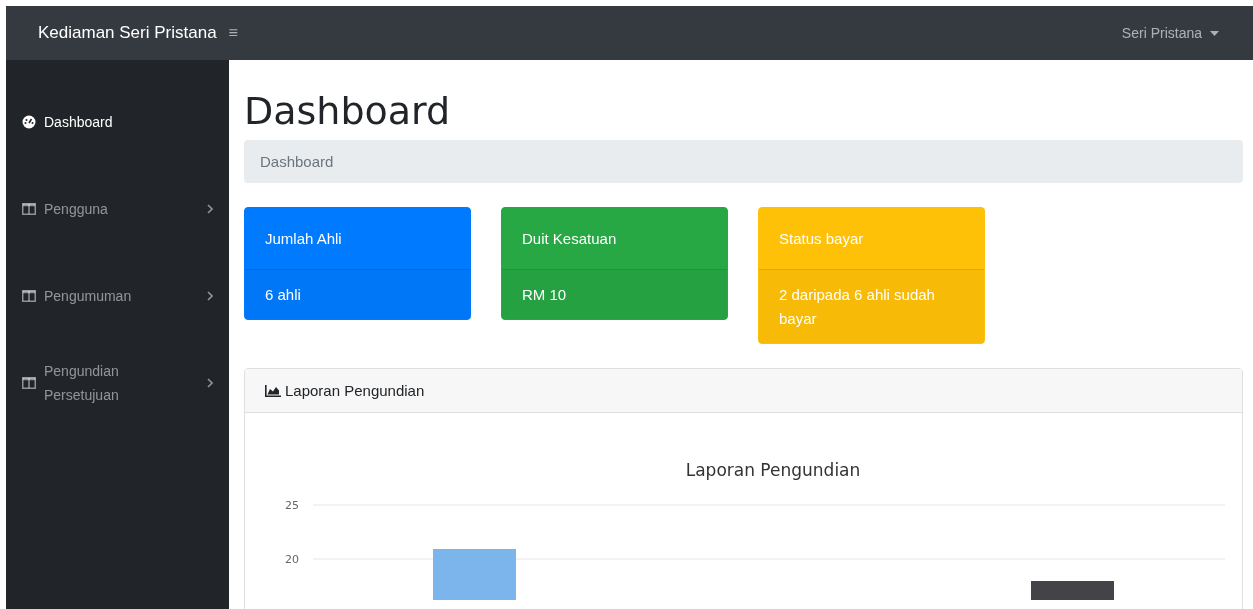 Image resolution: width=1253 pixels, height=609 pixels. I want to click on caret-icon, so click(1214, 33).